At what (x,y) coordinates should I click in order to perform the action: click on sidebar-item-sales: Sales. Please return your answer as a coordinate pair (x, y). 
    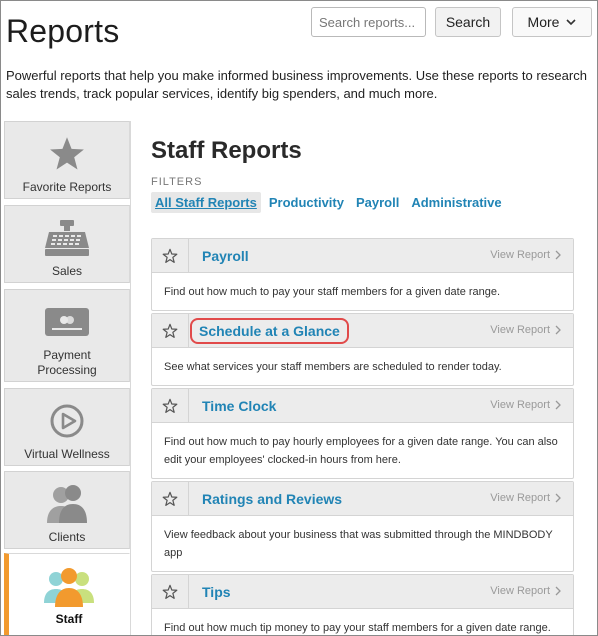
    Looking at the image, I should click on (67, 244).